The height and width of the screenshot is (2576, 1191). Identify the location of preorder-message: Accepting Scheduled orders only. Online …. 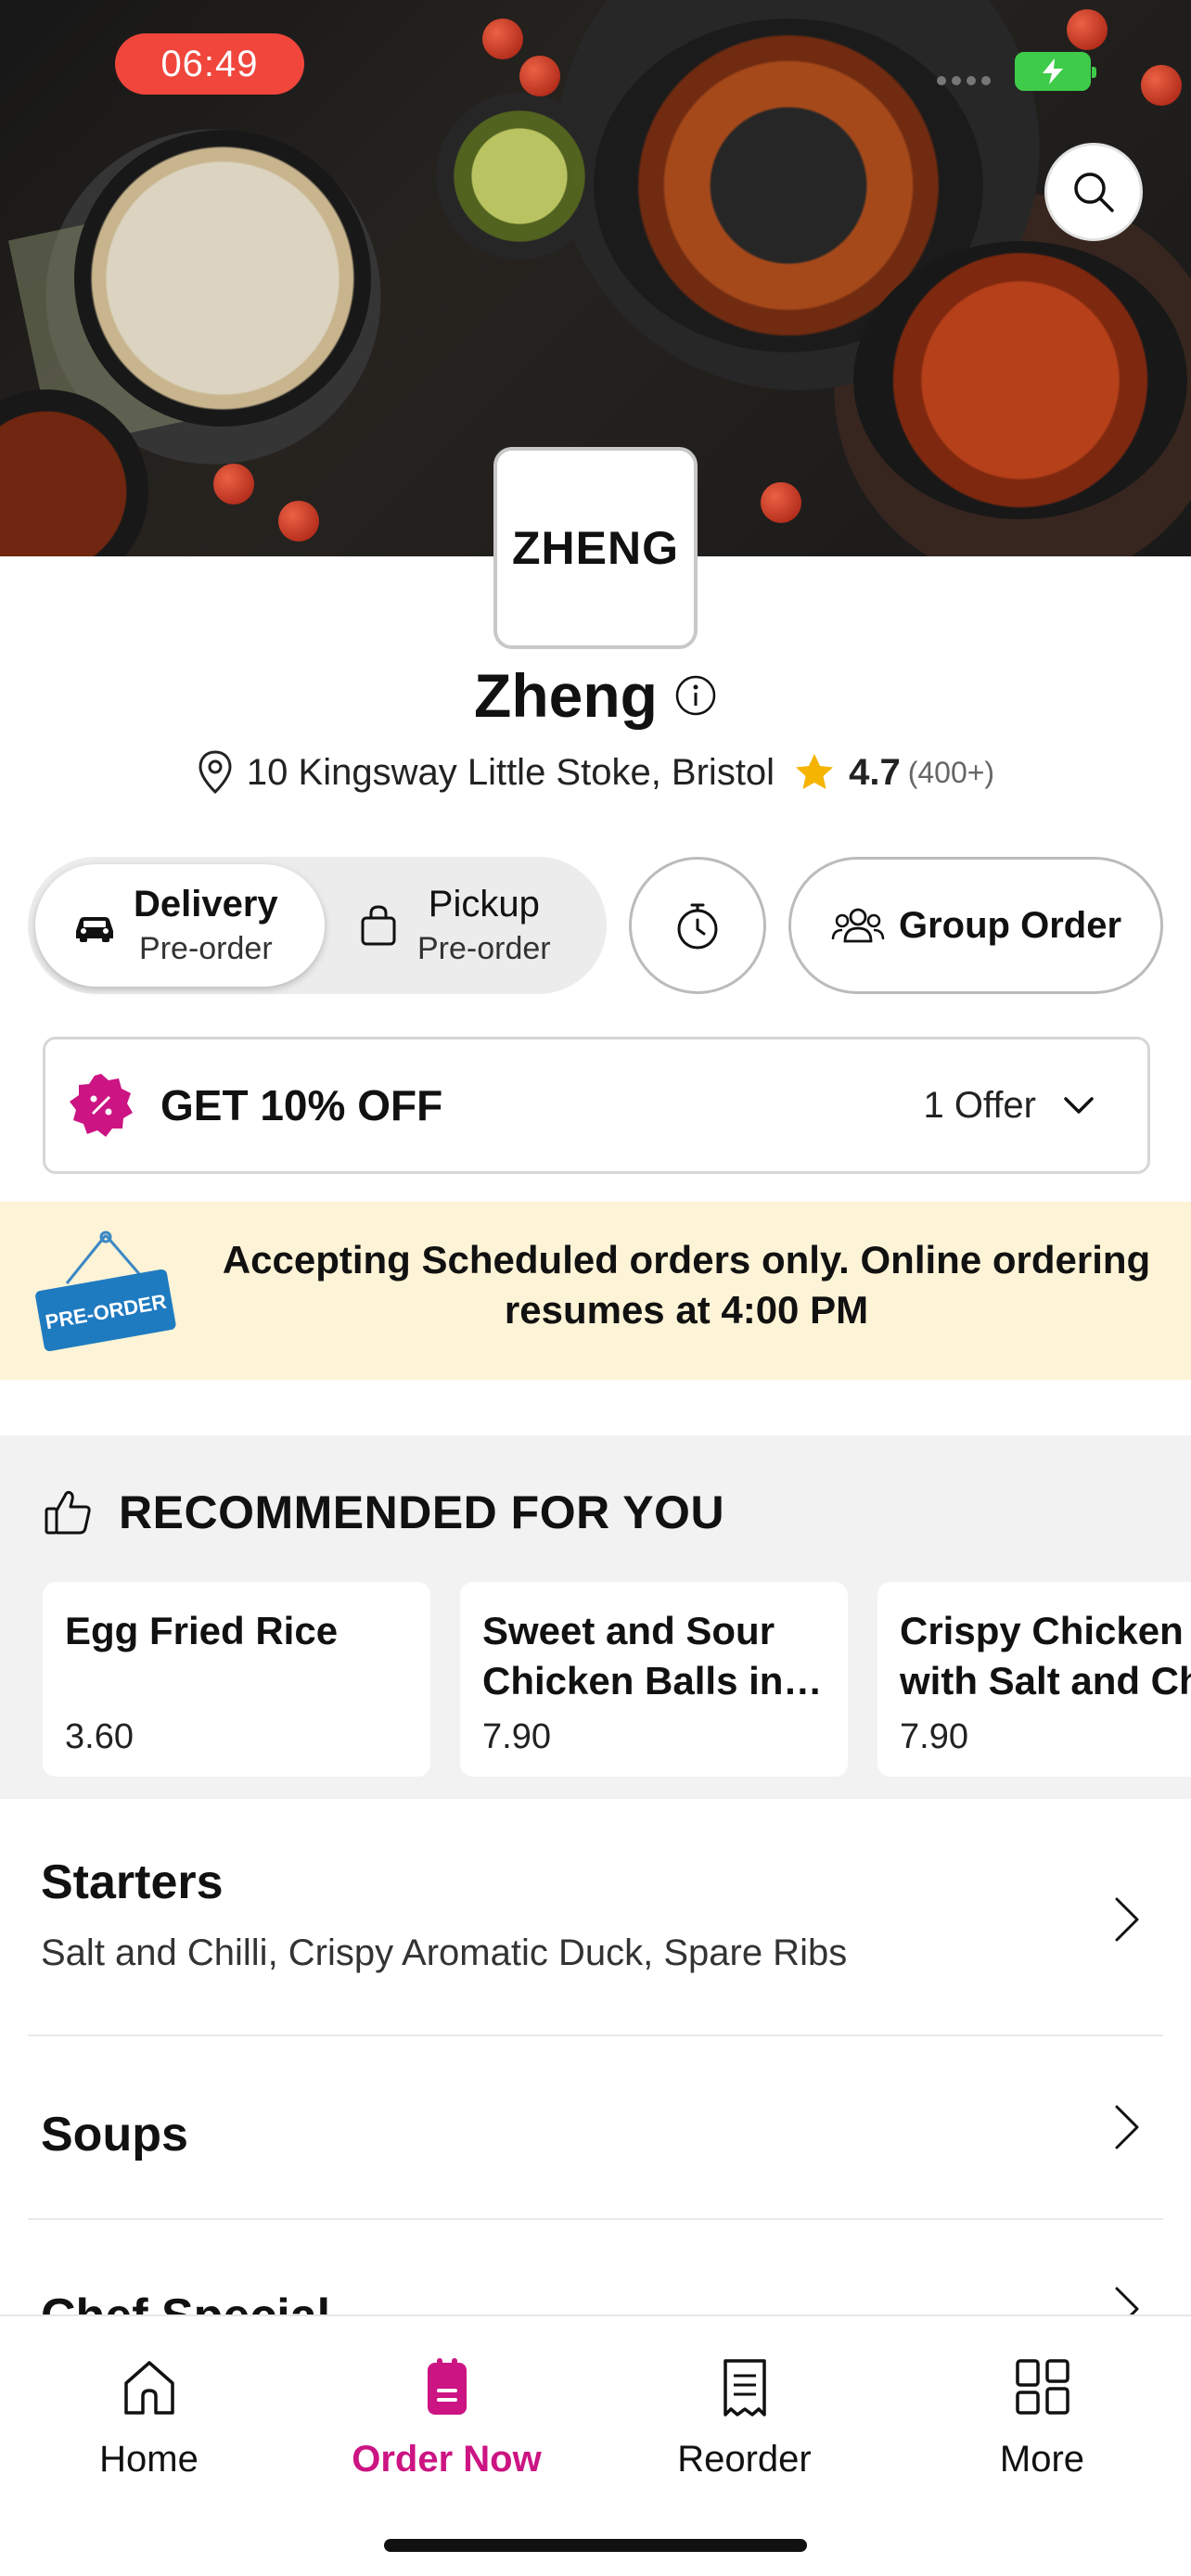
(686, 1285).